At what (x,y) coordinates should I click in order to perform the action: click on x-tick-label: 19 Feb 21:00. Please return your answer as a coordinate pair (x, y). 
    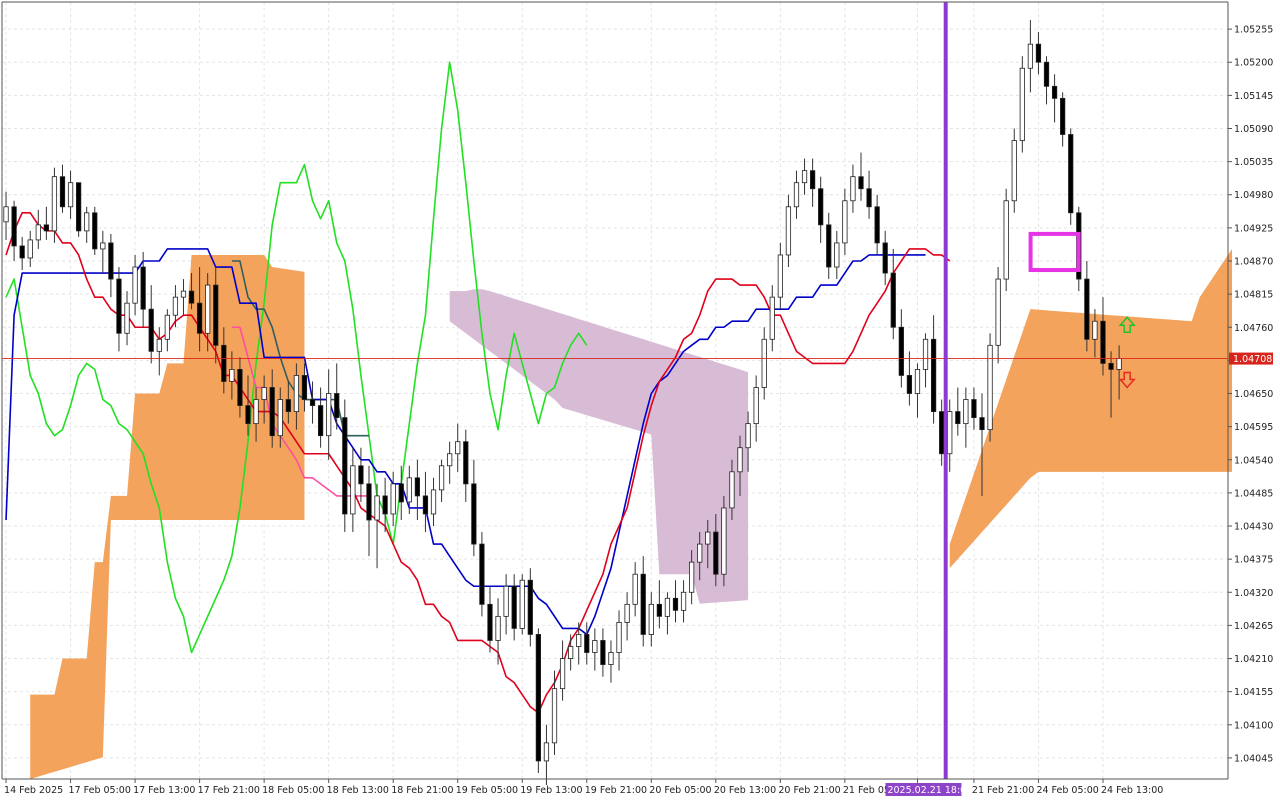
    Looking at the image, I should click on (616, 790).